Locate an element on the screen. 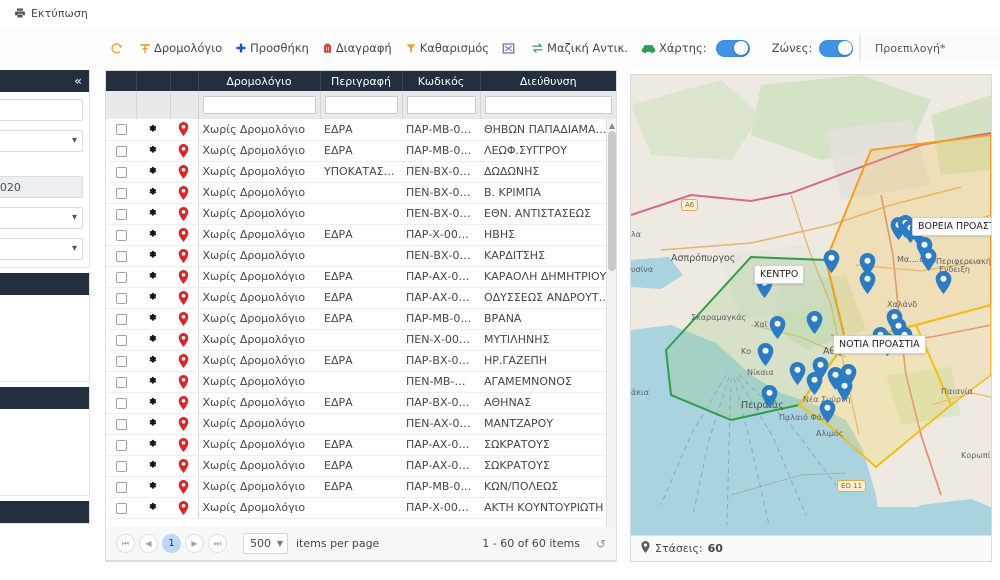 The height and width of the screenshot is (580, 1000). pager-next-button: ▶ is located at coordinates (194, 543).